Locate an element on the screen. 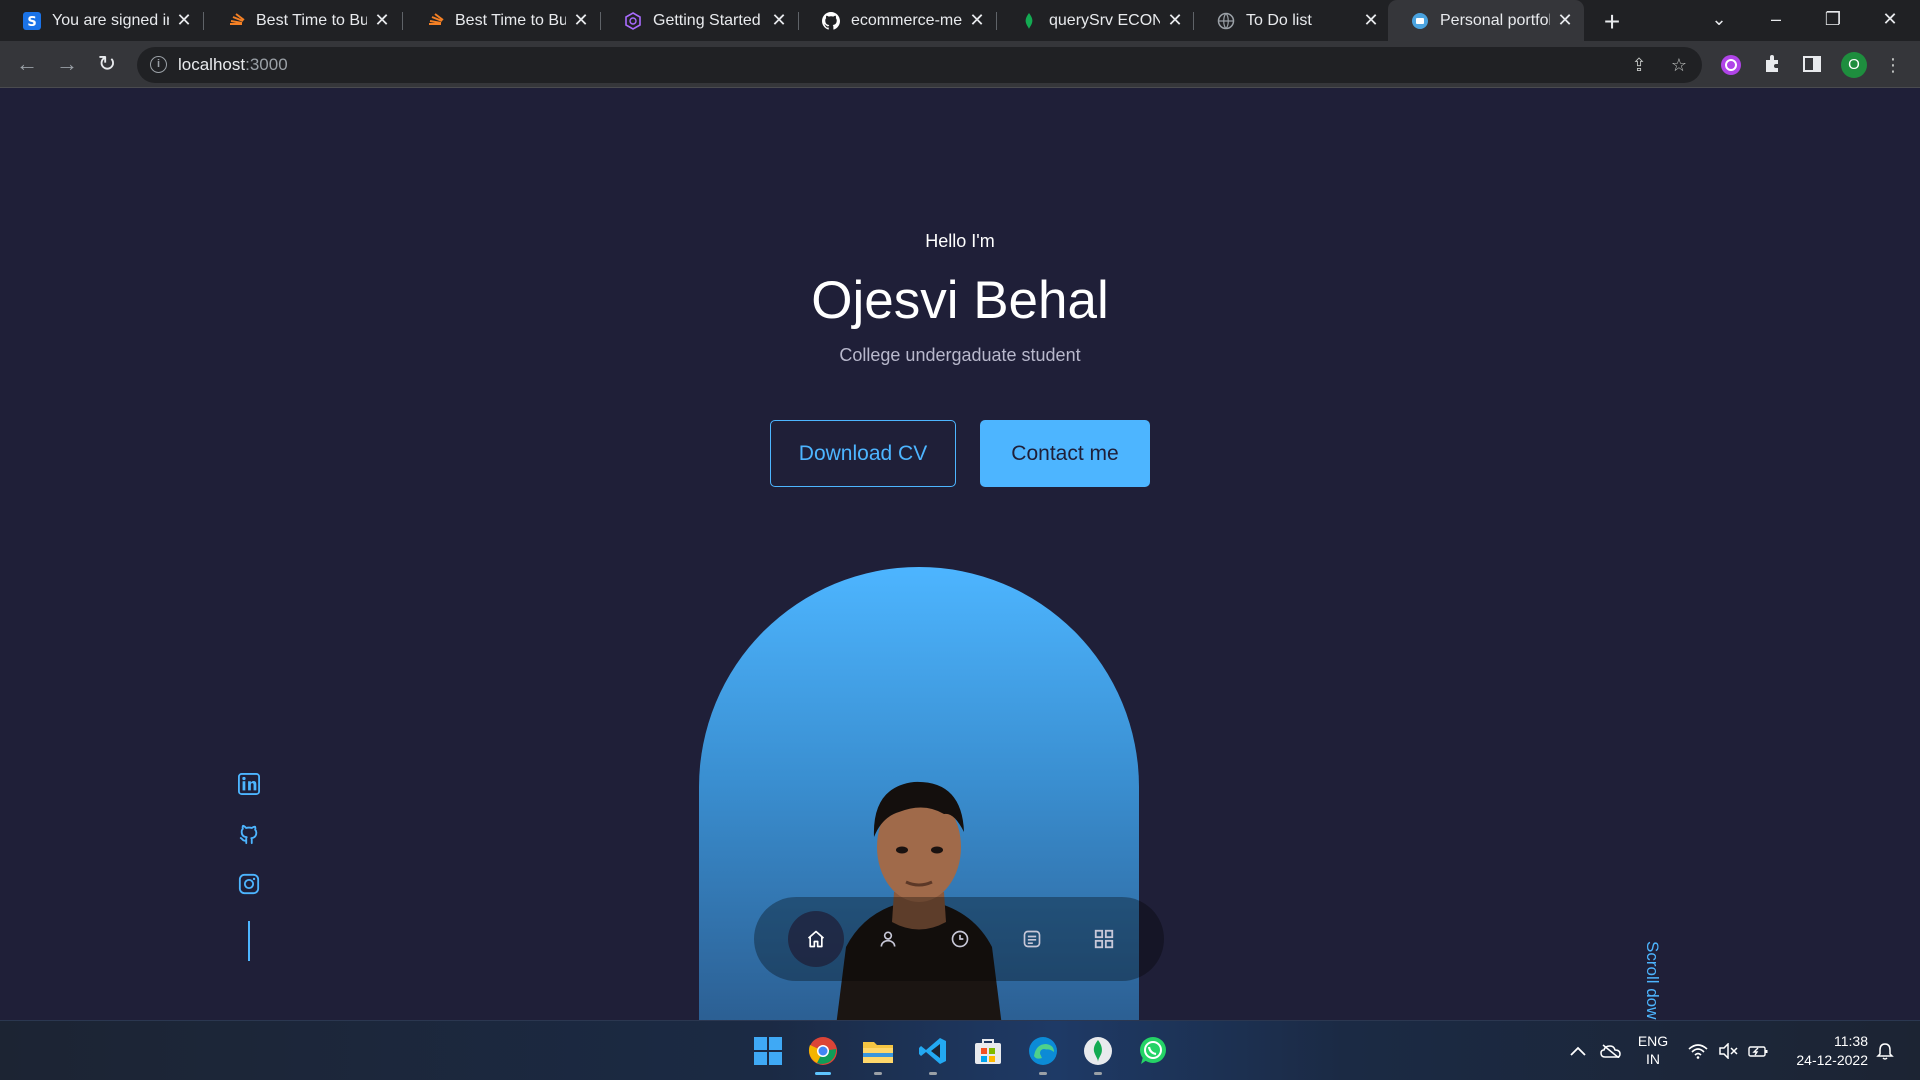 The image size is (1920, 1080). linkedin-icon is located at coordinates (250, 785).